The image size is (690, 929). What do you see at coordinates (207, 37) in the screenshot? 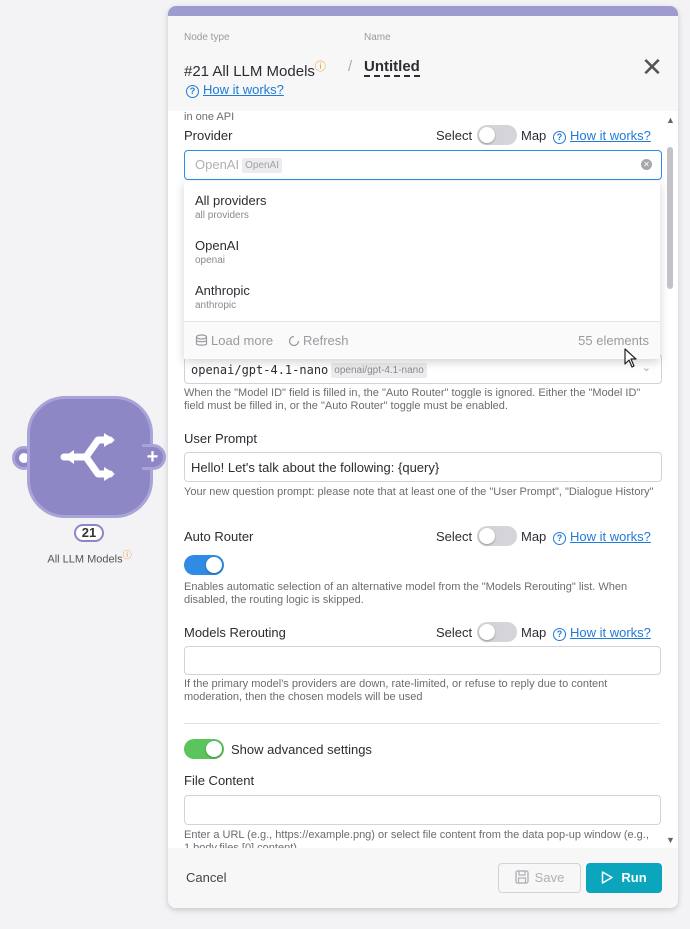
I see `node-type-caption: Node type` at bounding box center [207, 37].